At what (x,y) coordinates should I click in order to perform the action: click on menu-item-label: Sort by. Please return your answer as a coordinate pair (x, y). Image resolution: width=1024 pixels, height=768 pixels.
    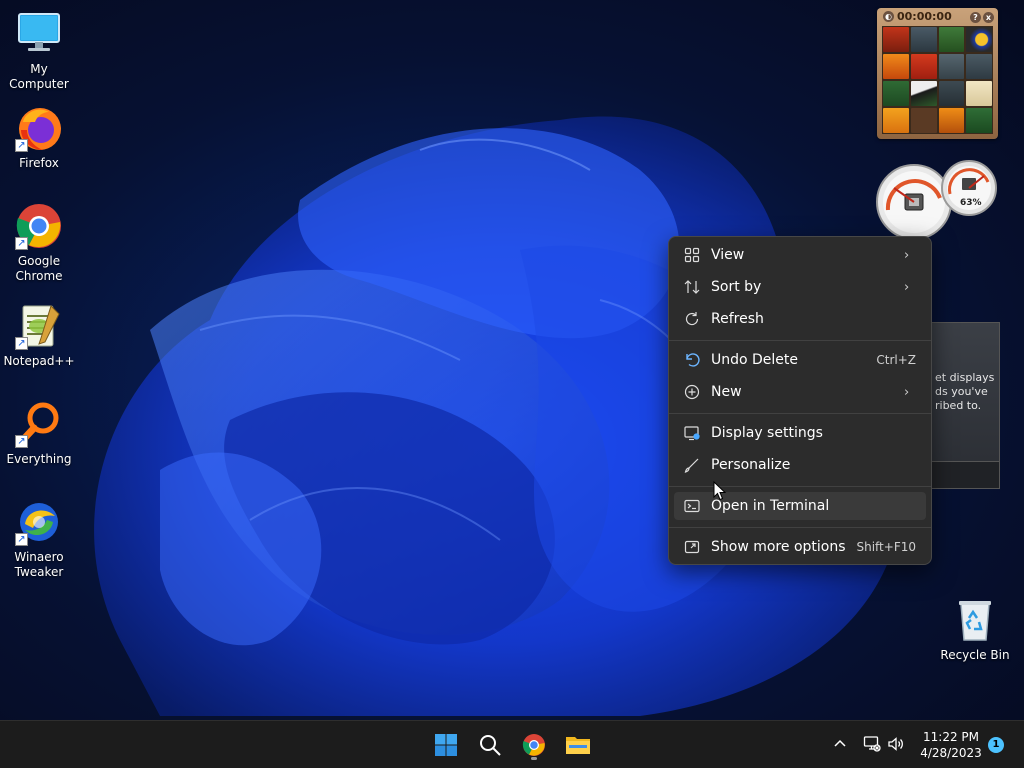
    Looking at the image, I should click on (736, 287).